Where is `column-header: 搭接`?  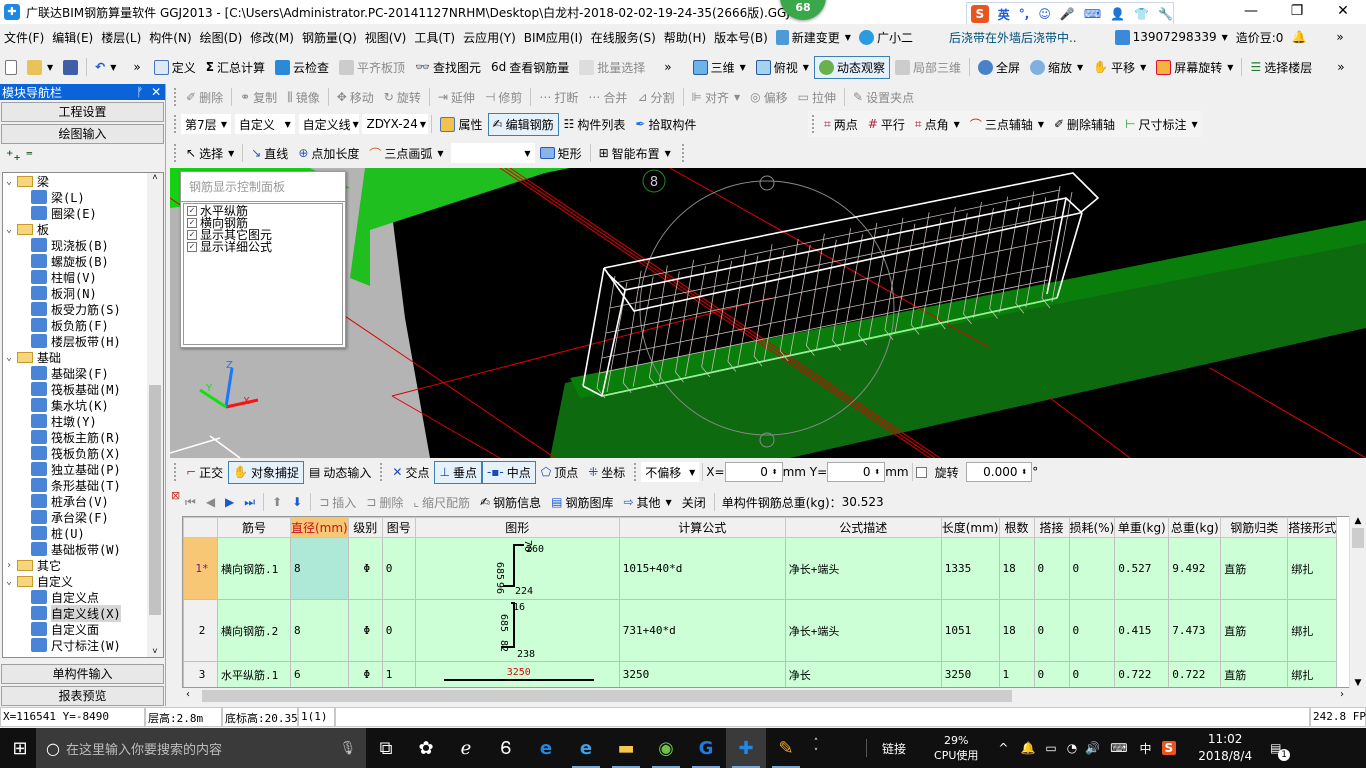 column-header: 搭接 is located at coordinates (1051, 527).